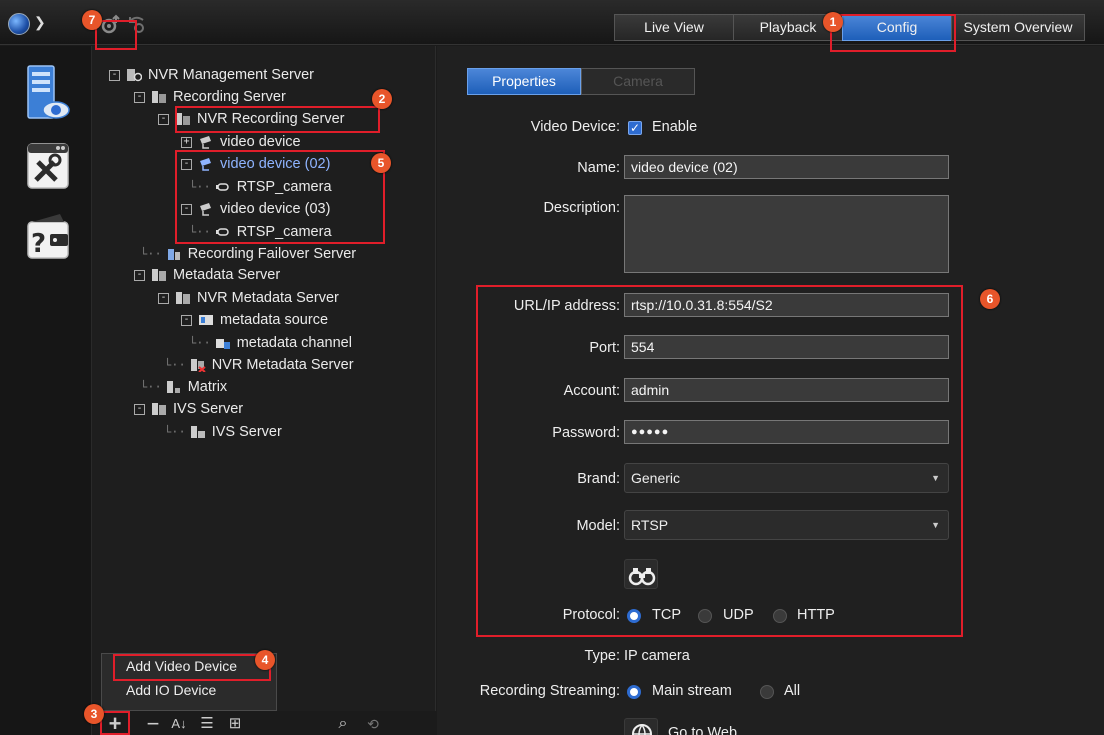 This screenshot has height=735, width=1104. I want to click on badge-3: 3, so click(94, 714).